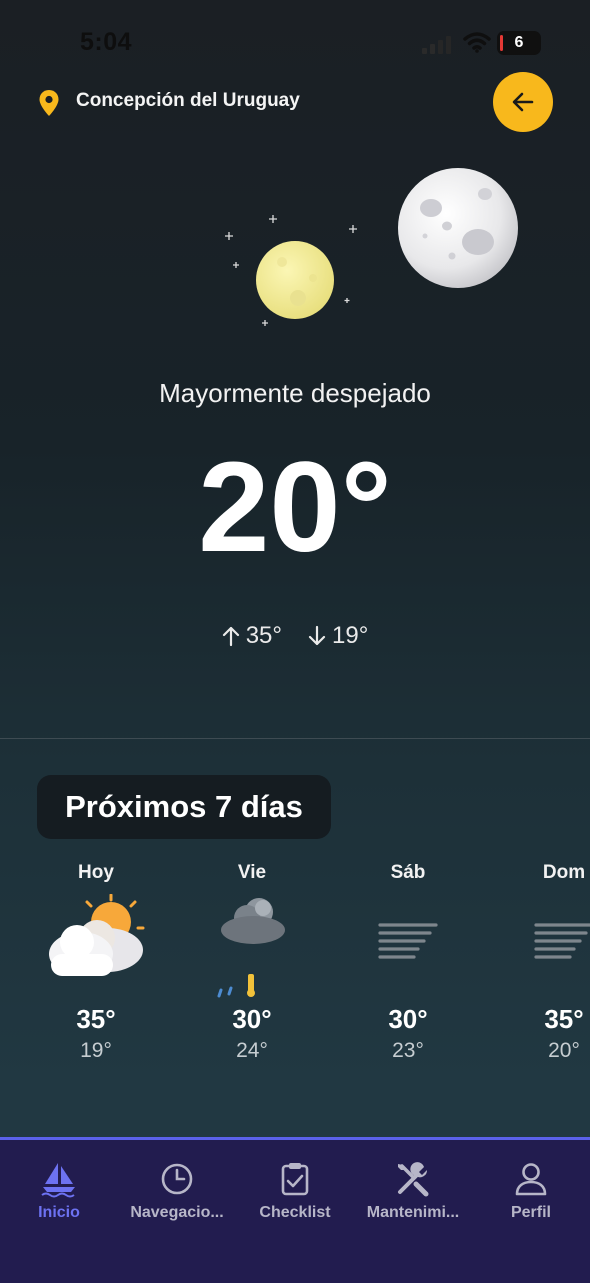 This screenshot has height=1283, width=590. What do you see at coordinates (295, 636) in the screenshot?
I see `high-low-temperatures: 35° 19°` at bounding box center [295, 636].